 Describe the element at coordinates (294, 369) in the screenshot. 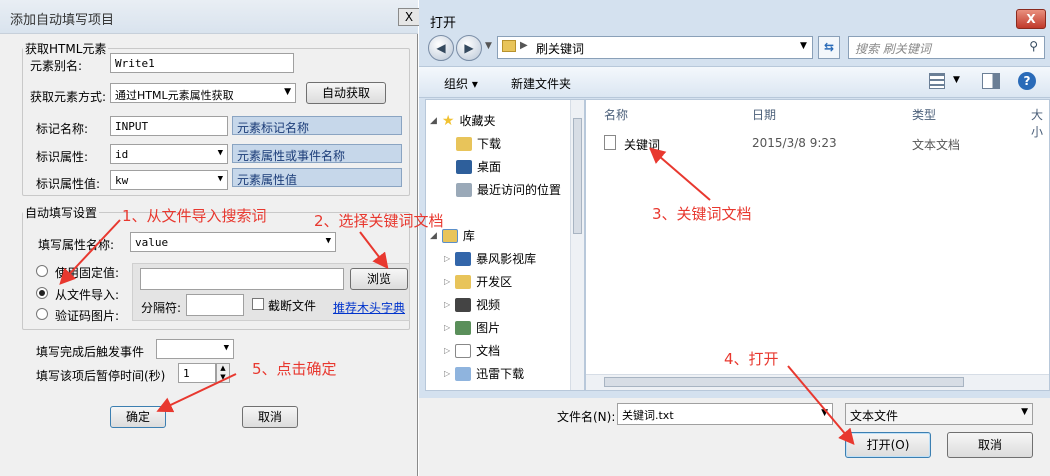

I see `annotation-step5: 5、点击确定` at that location.